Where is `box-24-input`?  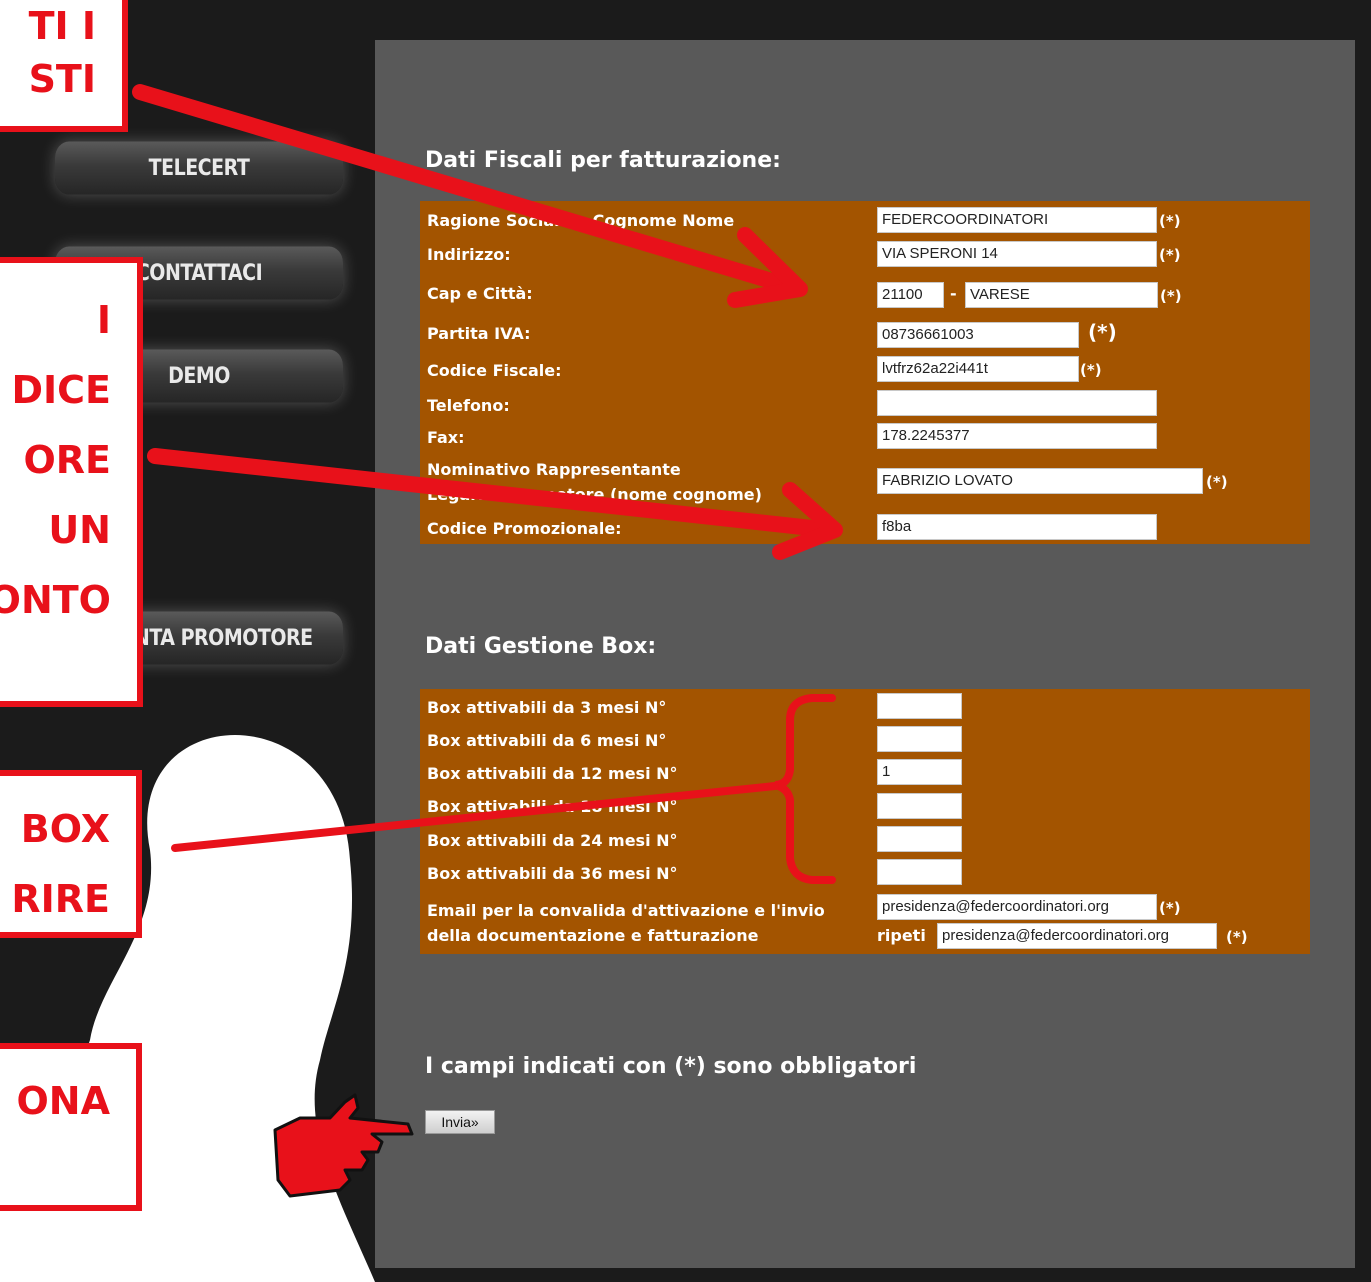 box-24-input is located at coordinates (919, 839).